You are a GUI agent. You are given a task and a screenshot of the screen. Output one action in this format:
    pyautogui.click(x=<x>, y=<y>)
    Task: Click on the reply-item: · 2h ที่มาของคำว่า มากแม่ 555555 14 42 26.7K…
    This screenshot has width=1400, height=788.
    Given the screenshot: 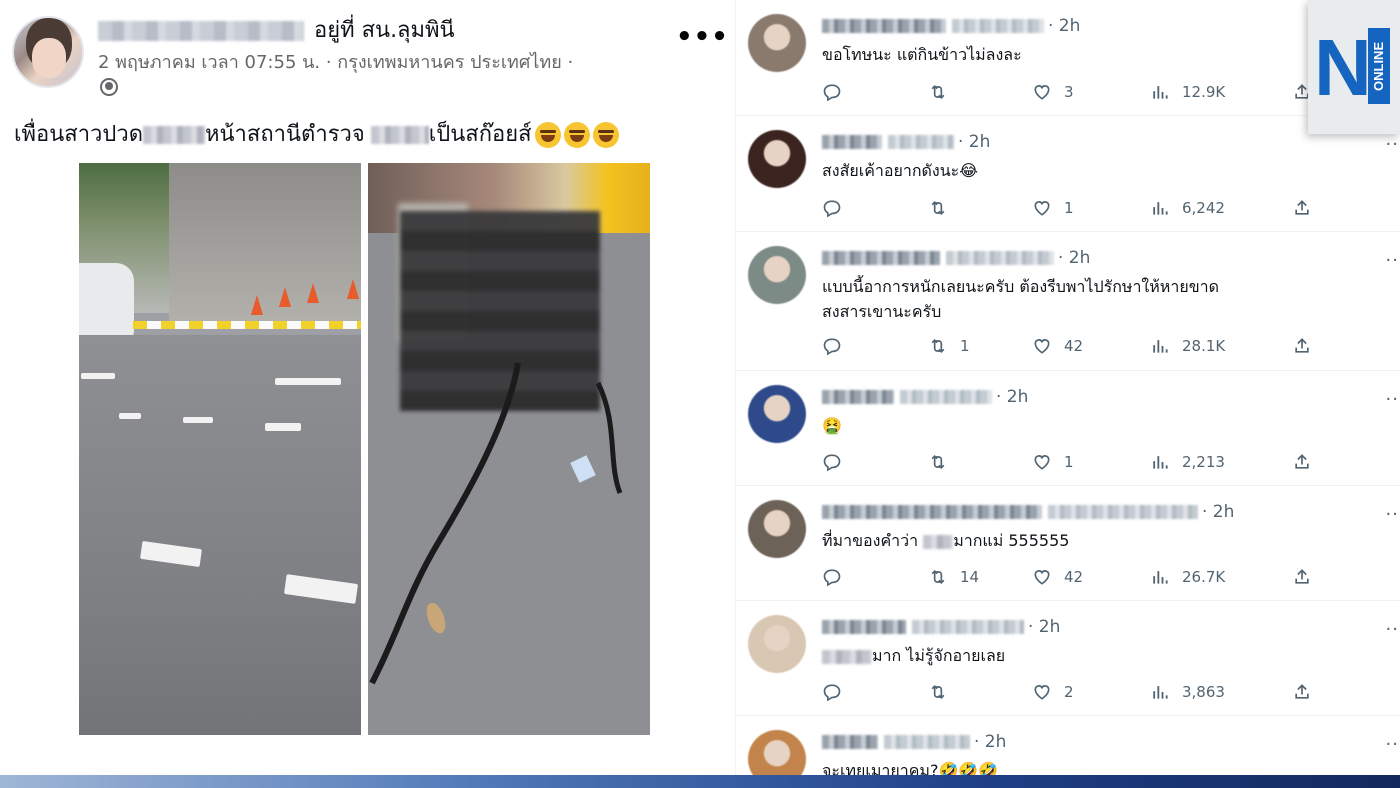 What is the action you would take?
    pyautogui.click(x=1068, y=543)
    